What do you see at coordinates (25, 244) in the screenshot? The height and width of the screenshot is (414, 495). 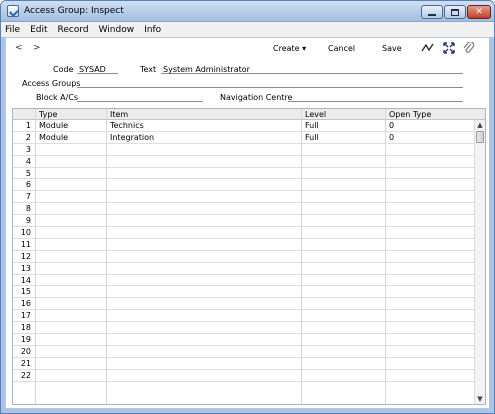 I see `row-number: 11` at bounding box center [25, 244].